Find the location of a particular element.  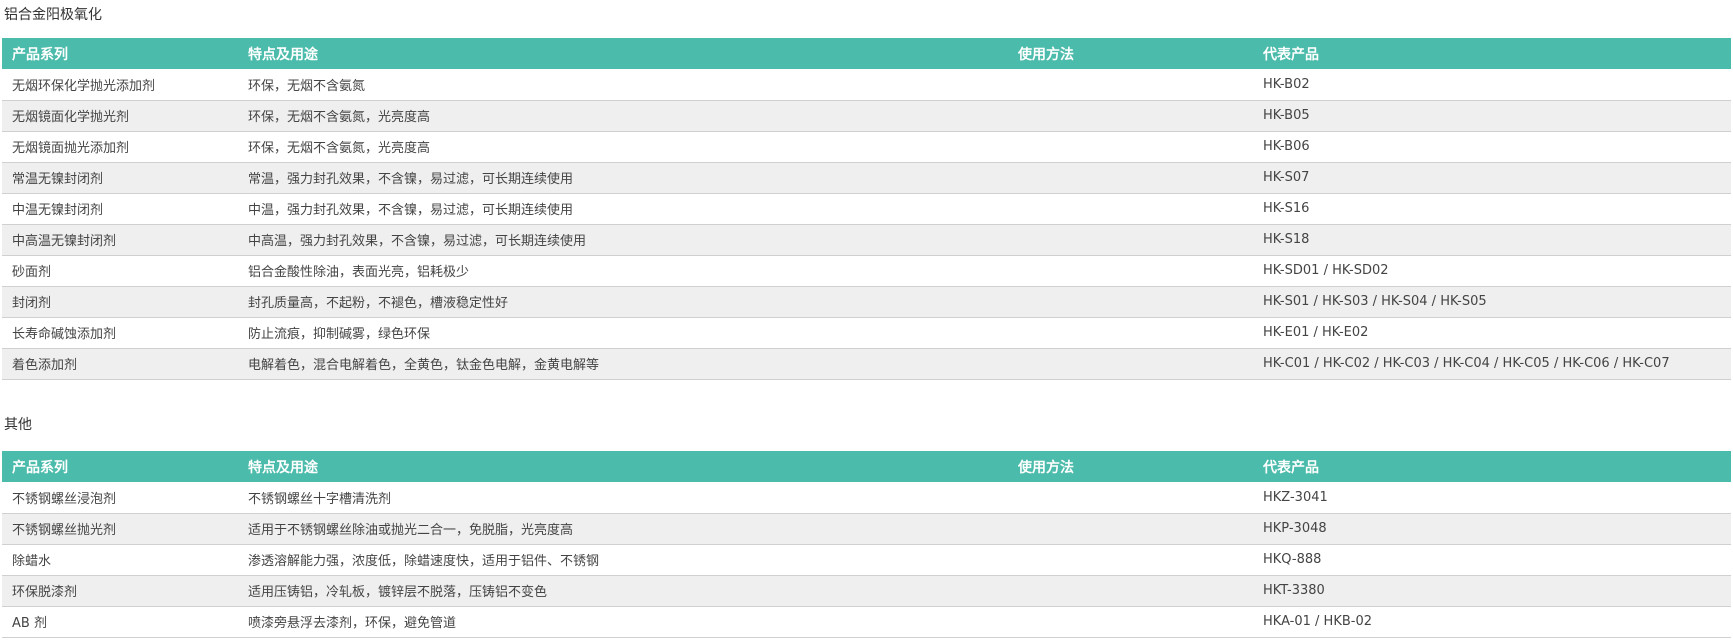

cell-product-series: 无烟环保化学抛光添加剂 is located at coordinates (84, 86).